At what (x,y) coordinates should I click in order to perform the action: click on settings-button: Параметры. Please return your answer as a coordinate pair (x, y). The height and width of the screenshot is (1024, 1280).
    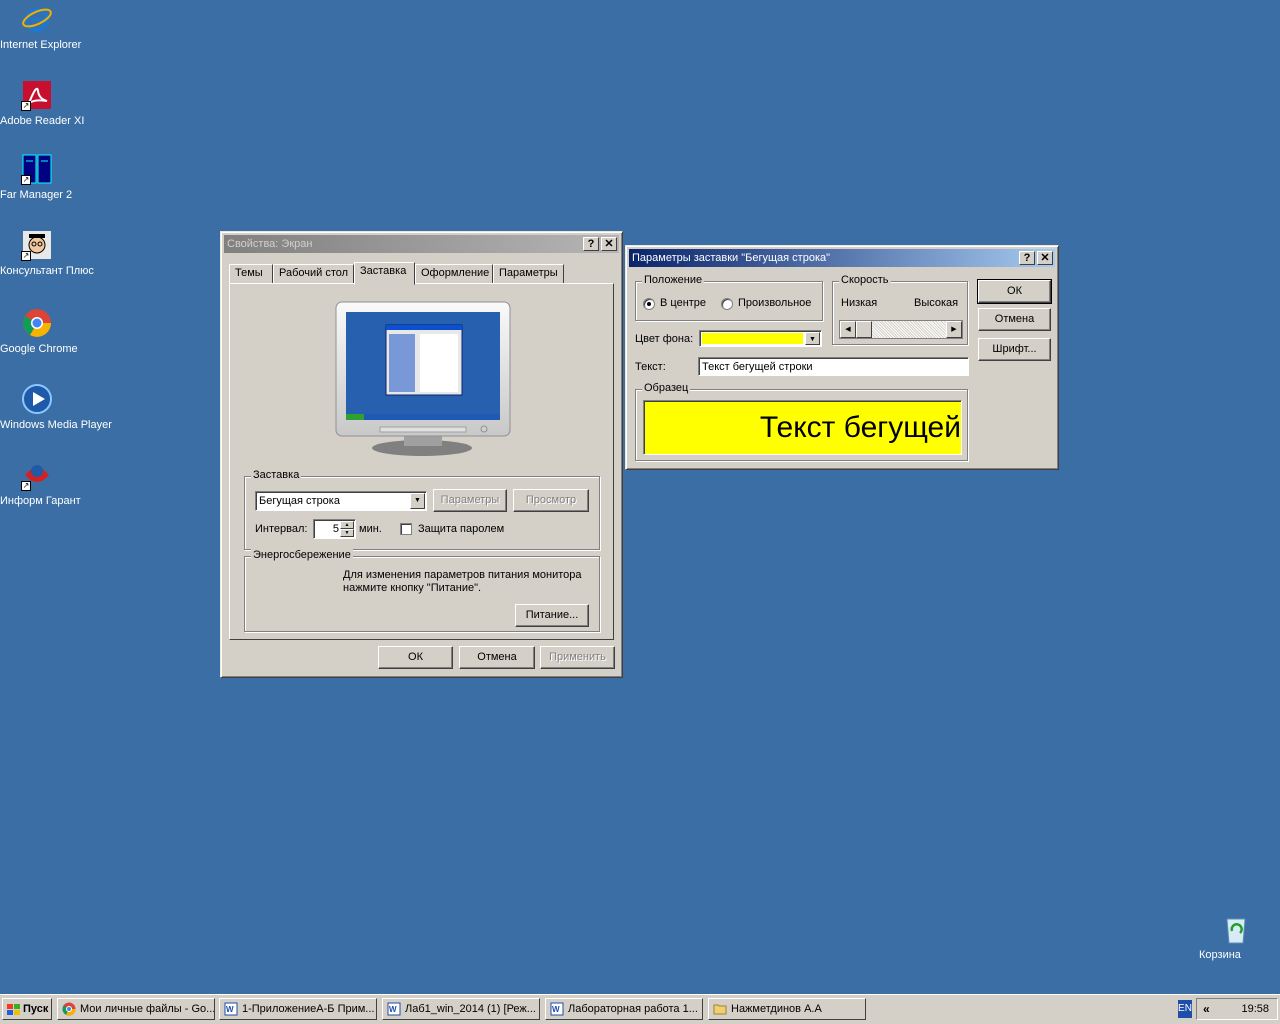
    Looking at the image, I should click on (470, 500).